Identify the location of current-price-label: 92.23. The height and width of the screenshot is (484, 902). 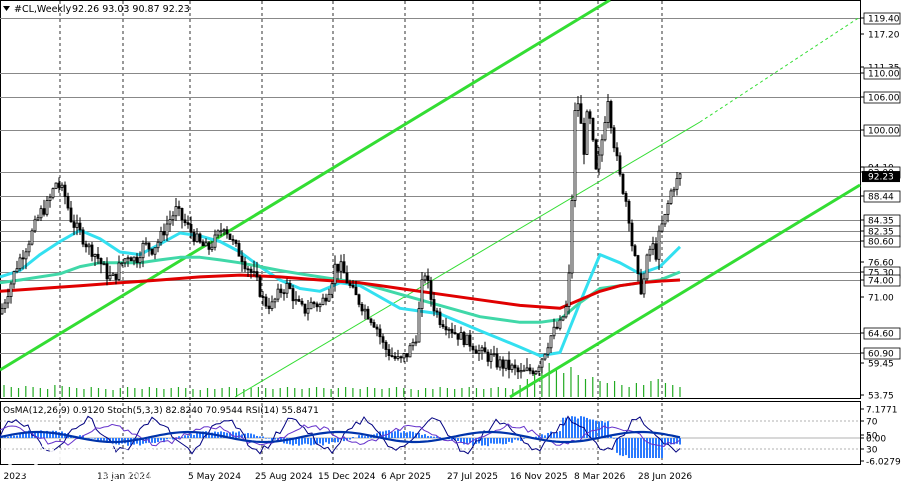
(881, 178).